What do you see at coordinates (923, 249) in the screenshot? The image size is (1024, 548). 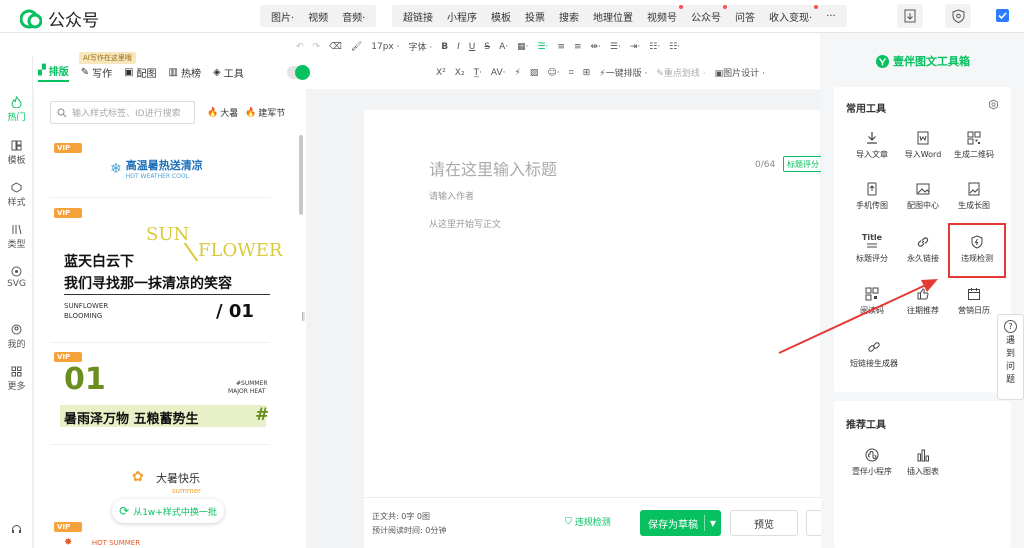 I see `tool-permanent-link: 永久链接` at bounding box center [923, 249].